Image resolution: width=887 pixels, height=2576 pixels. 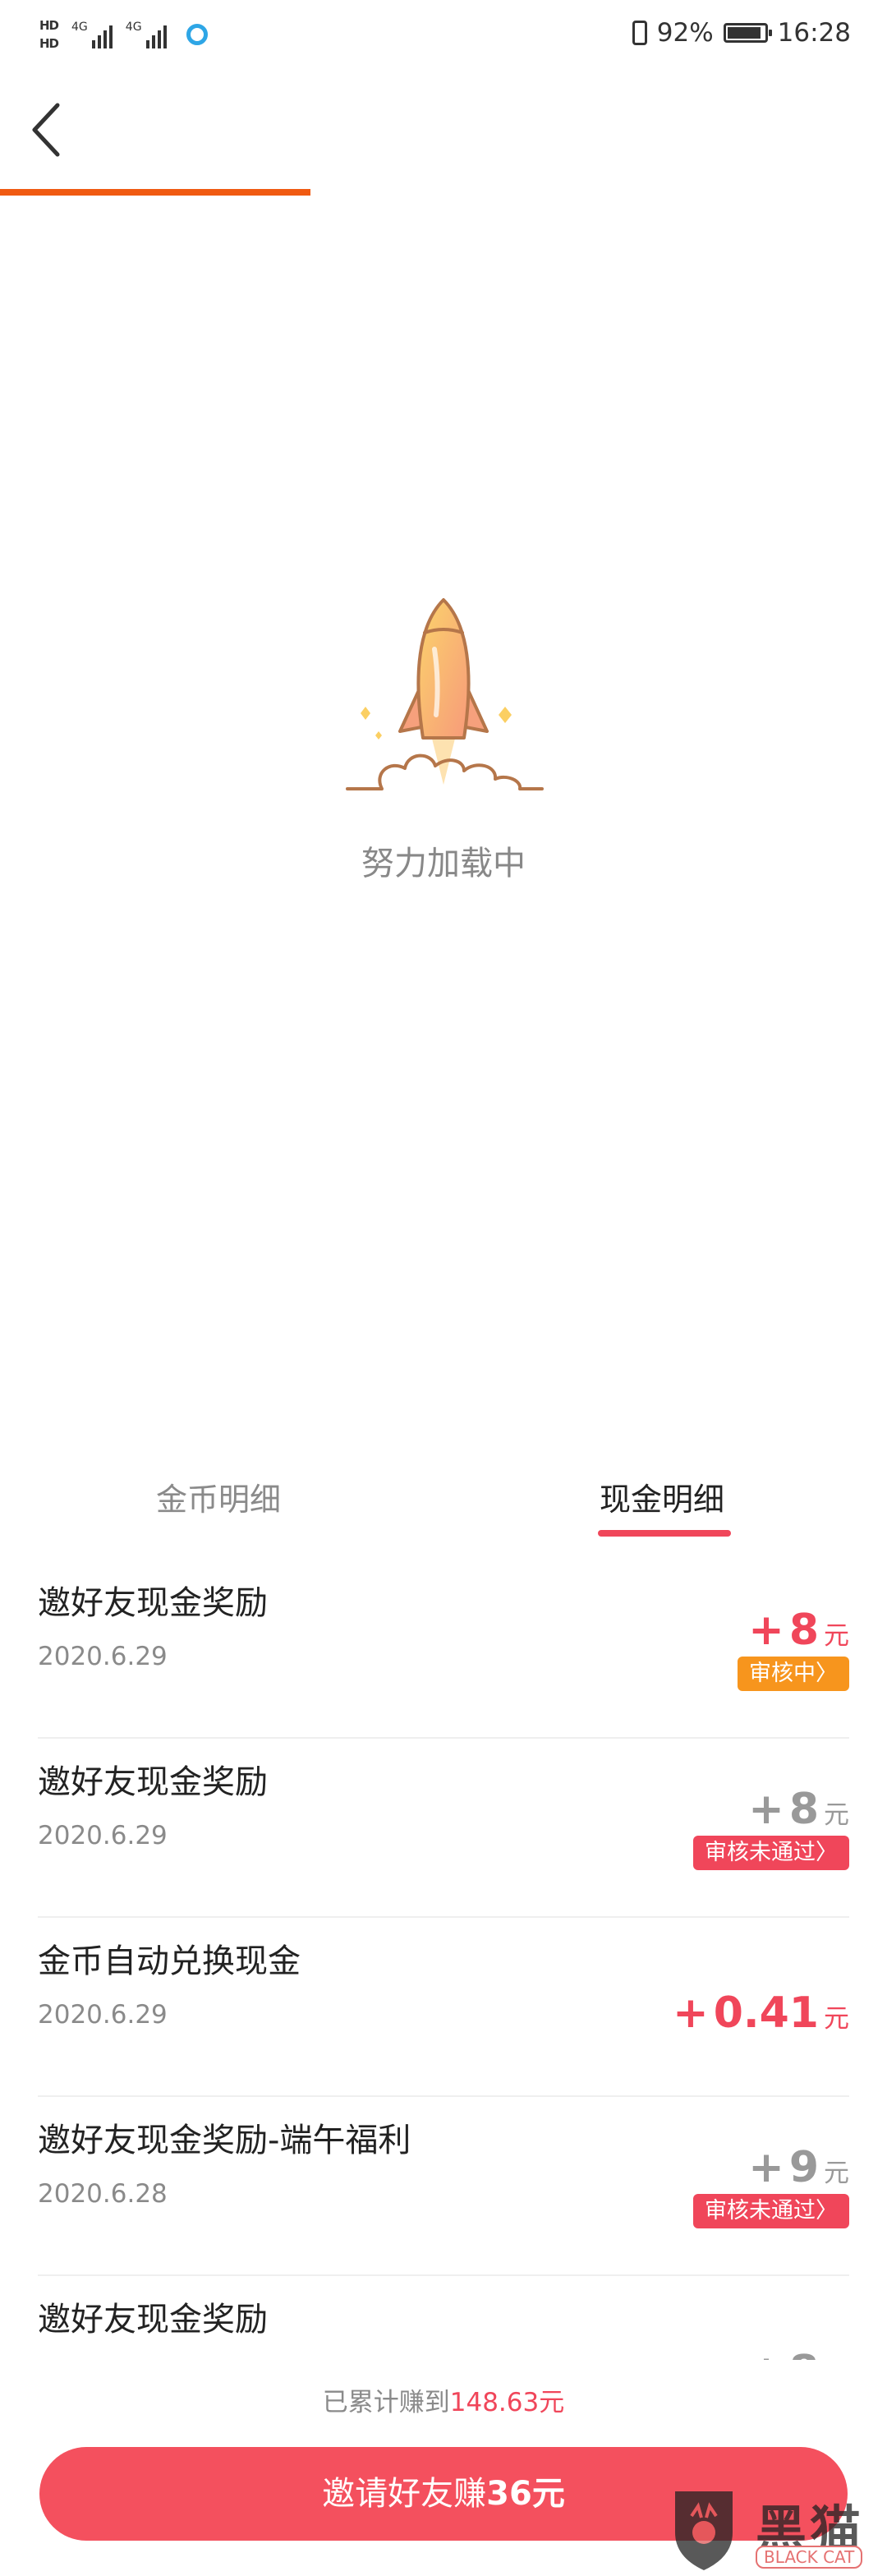 I want to click on watermark-subtext: BLACK CAT, so click(x=810, y=2557).